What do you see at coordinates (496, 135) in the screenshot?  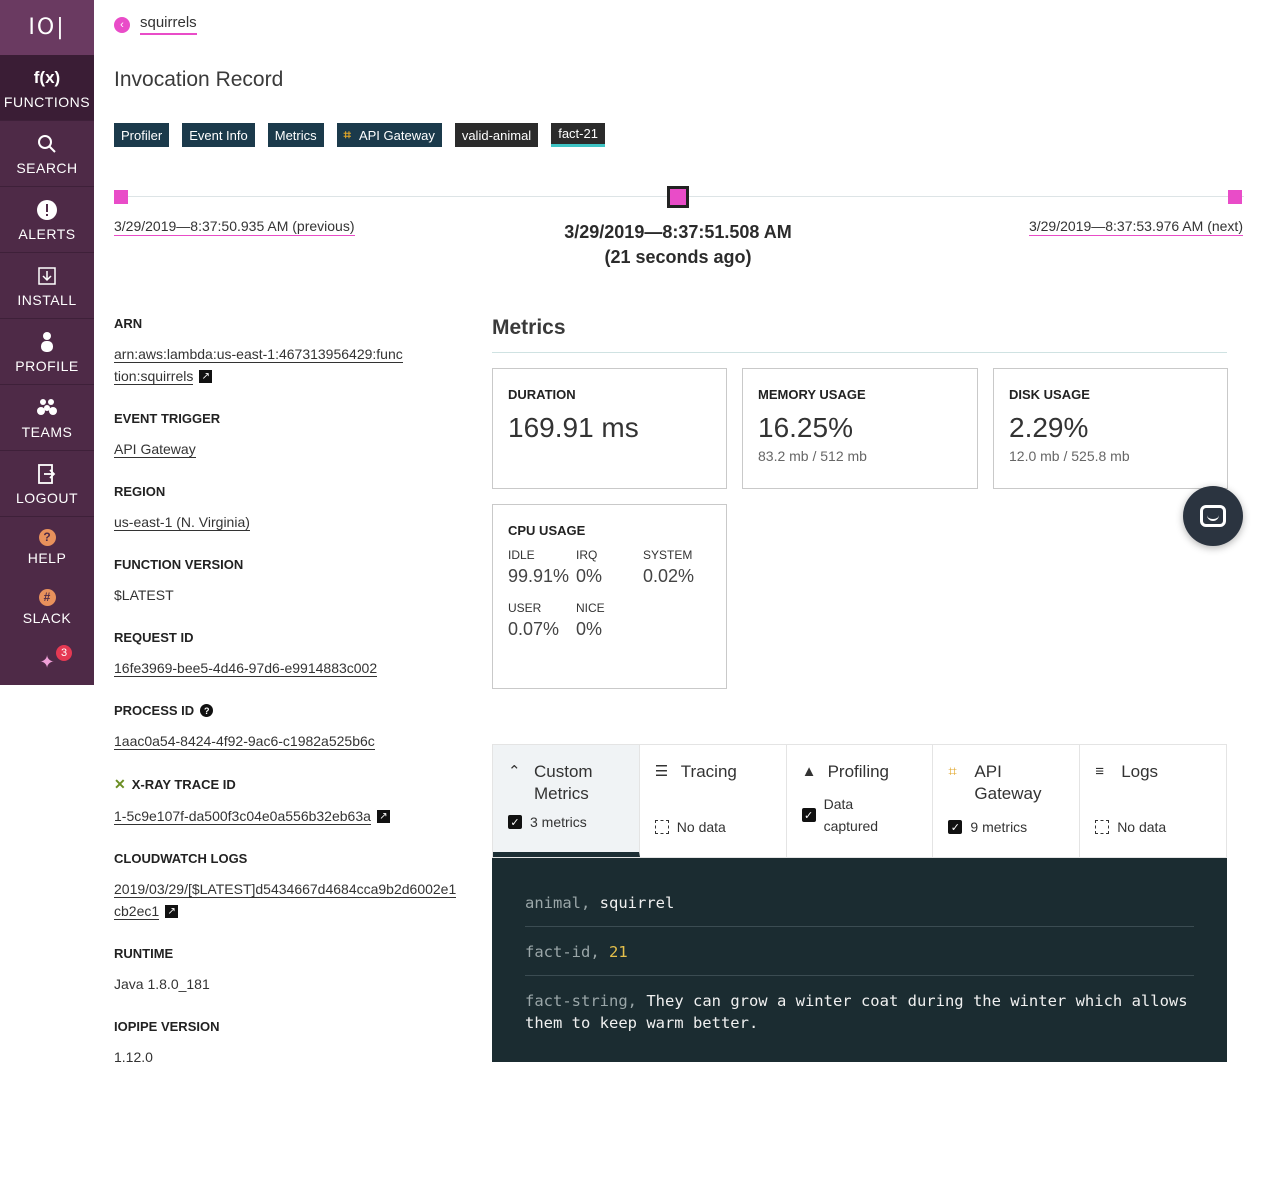 I see `tag-valid-animal: valid-animal` at bounding box center [496, 135].